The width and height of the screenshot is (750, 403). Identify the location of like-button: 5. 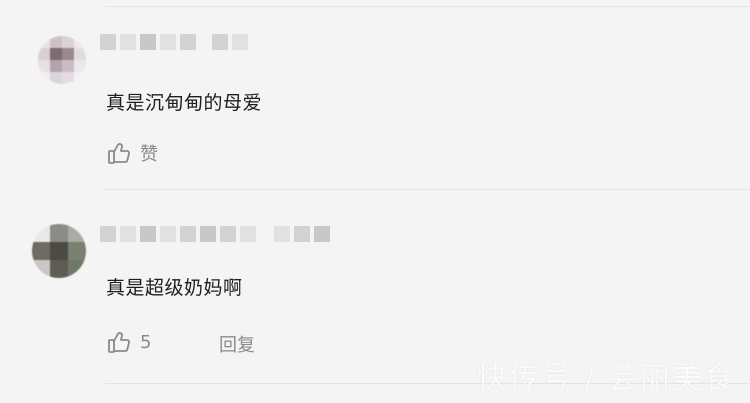
(128, 342).